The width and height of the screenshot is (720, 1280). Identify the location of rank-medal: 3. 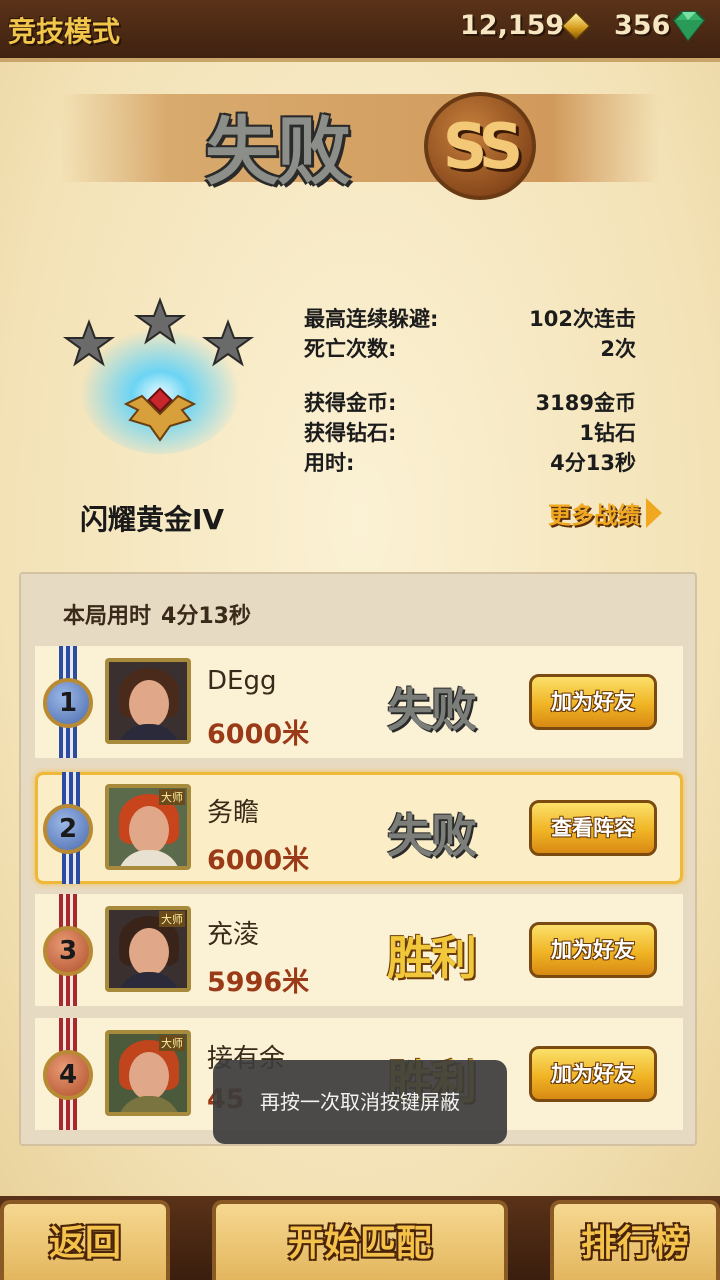
(68, 951).